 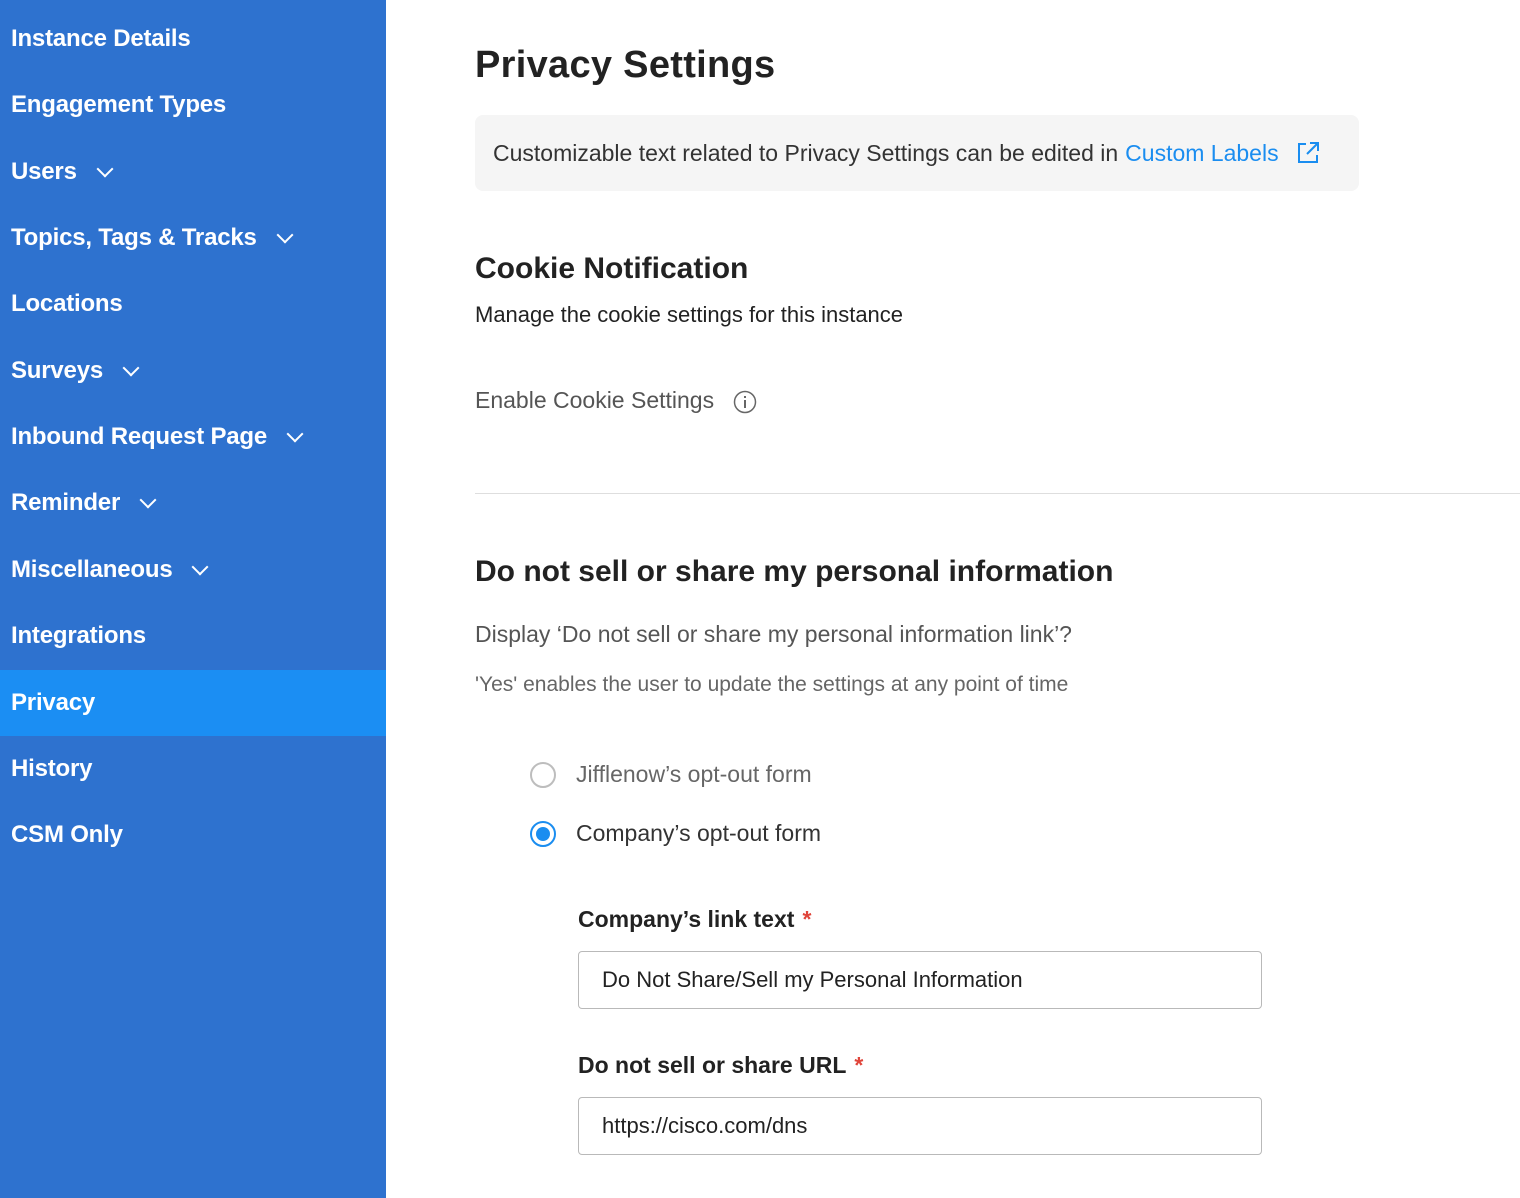 I want to click on sidebar-item-label: Instance Details, so click(x=101, y=38).